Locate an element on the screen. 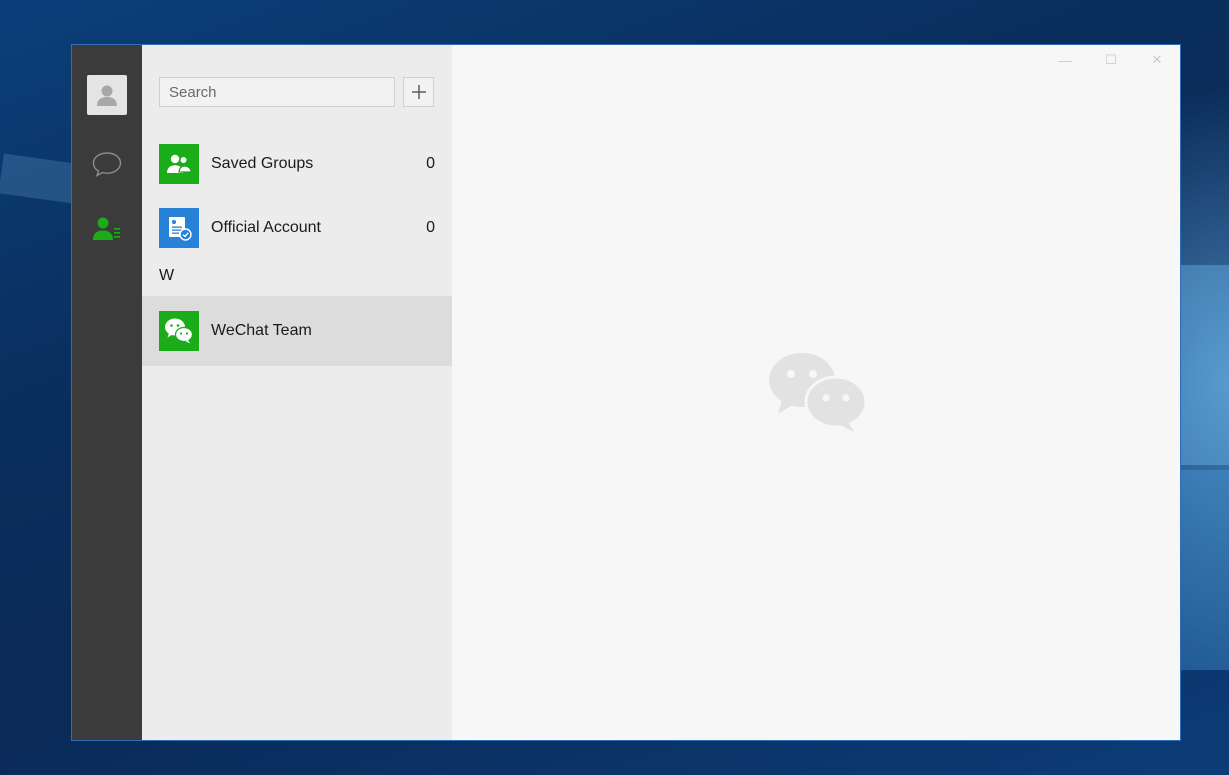 The height and width of the screenshot is (775, 1229). contacts-icon is located at coordinates (106, 228).